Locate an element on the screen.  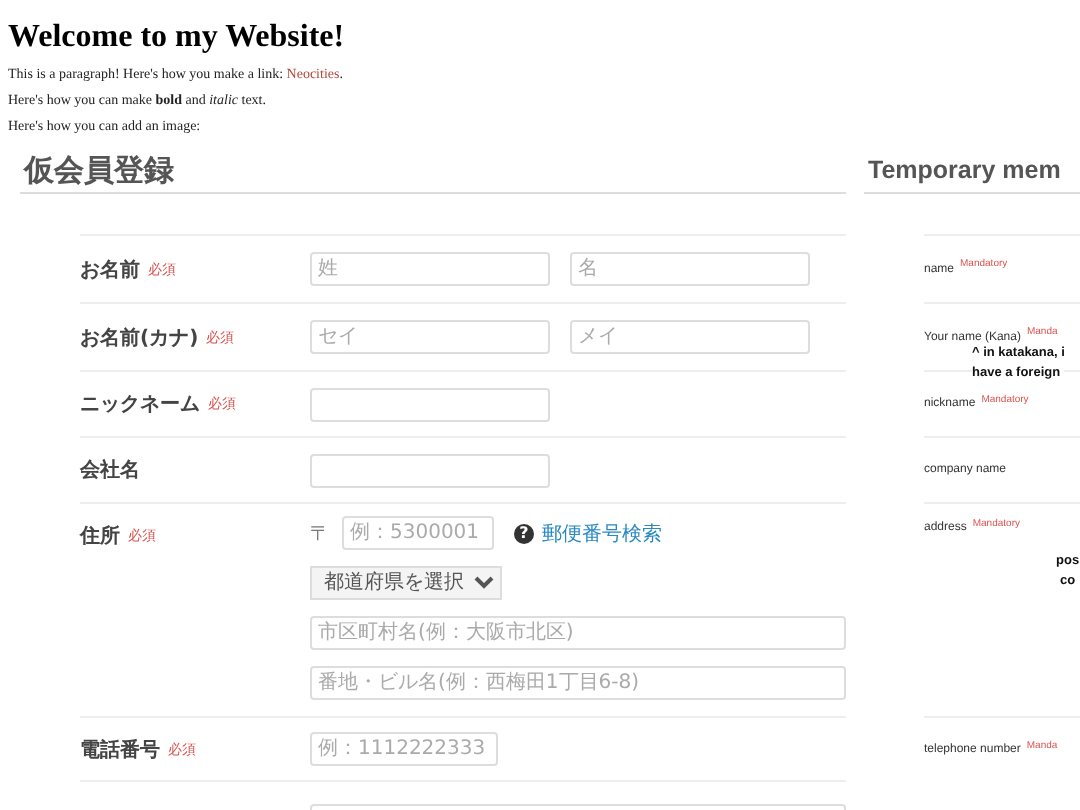
field-label: お名前(カナ) is located at coordinates (139, 338).